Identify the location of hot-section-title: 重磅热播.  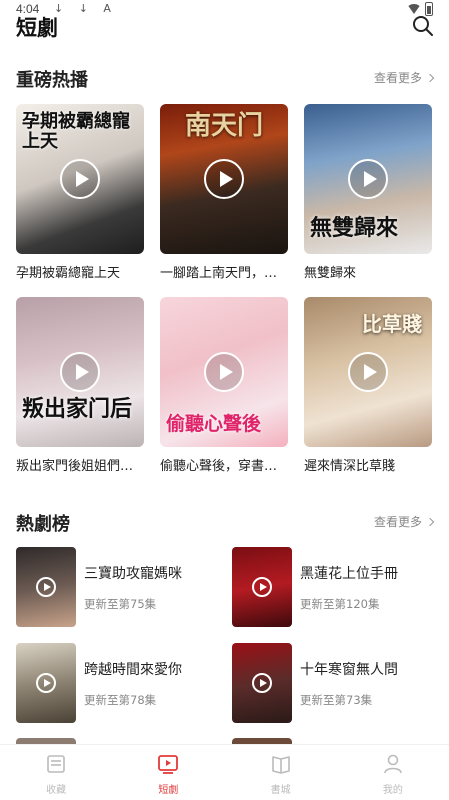
(52, 80).